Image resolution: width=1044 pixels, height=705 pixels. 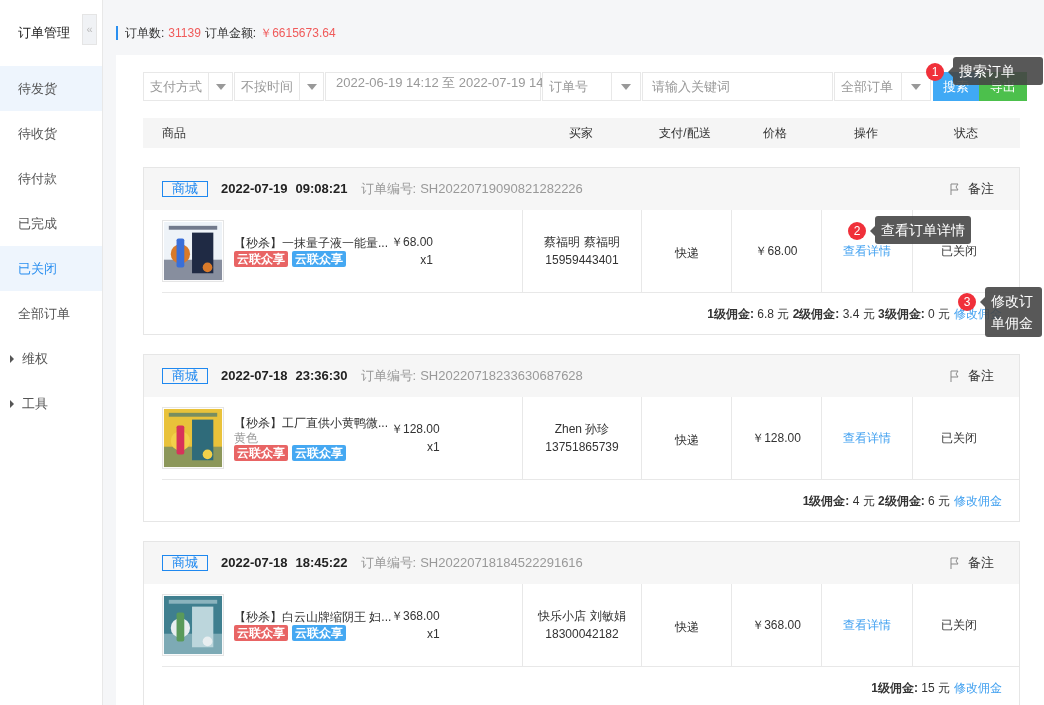 I want to click on buyer-name: Zhen 孙珍, so click(x=582, y=429).